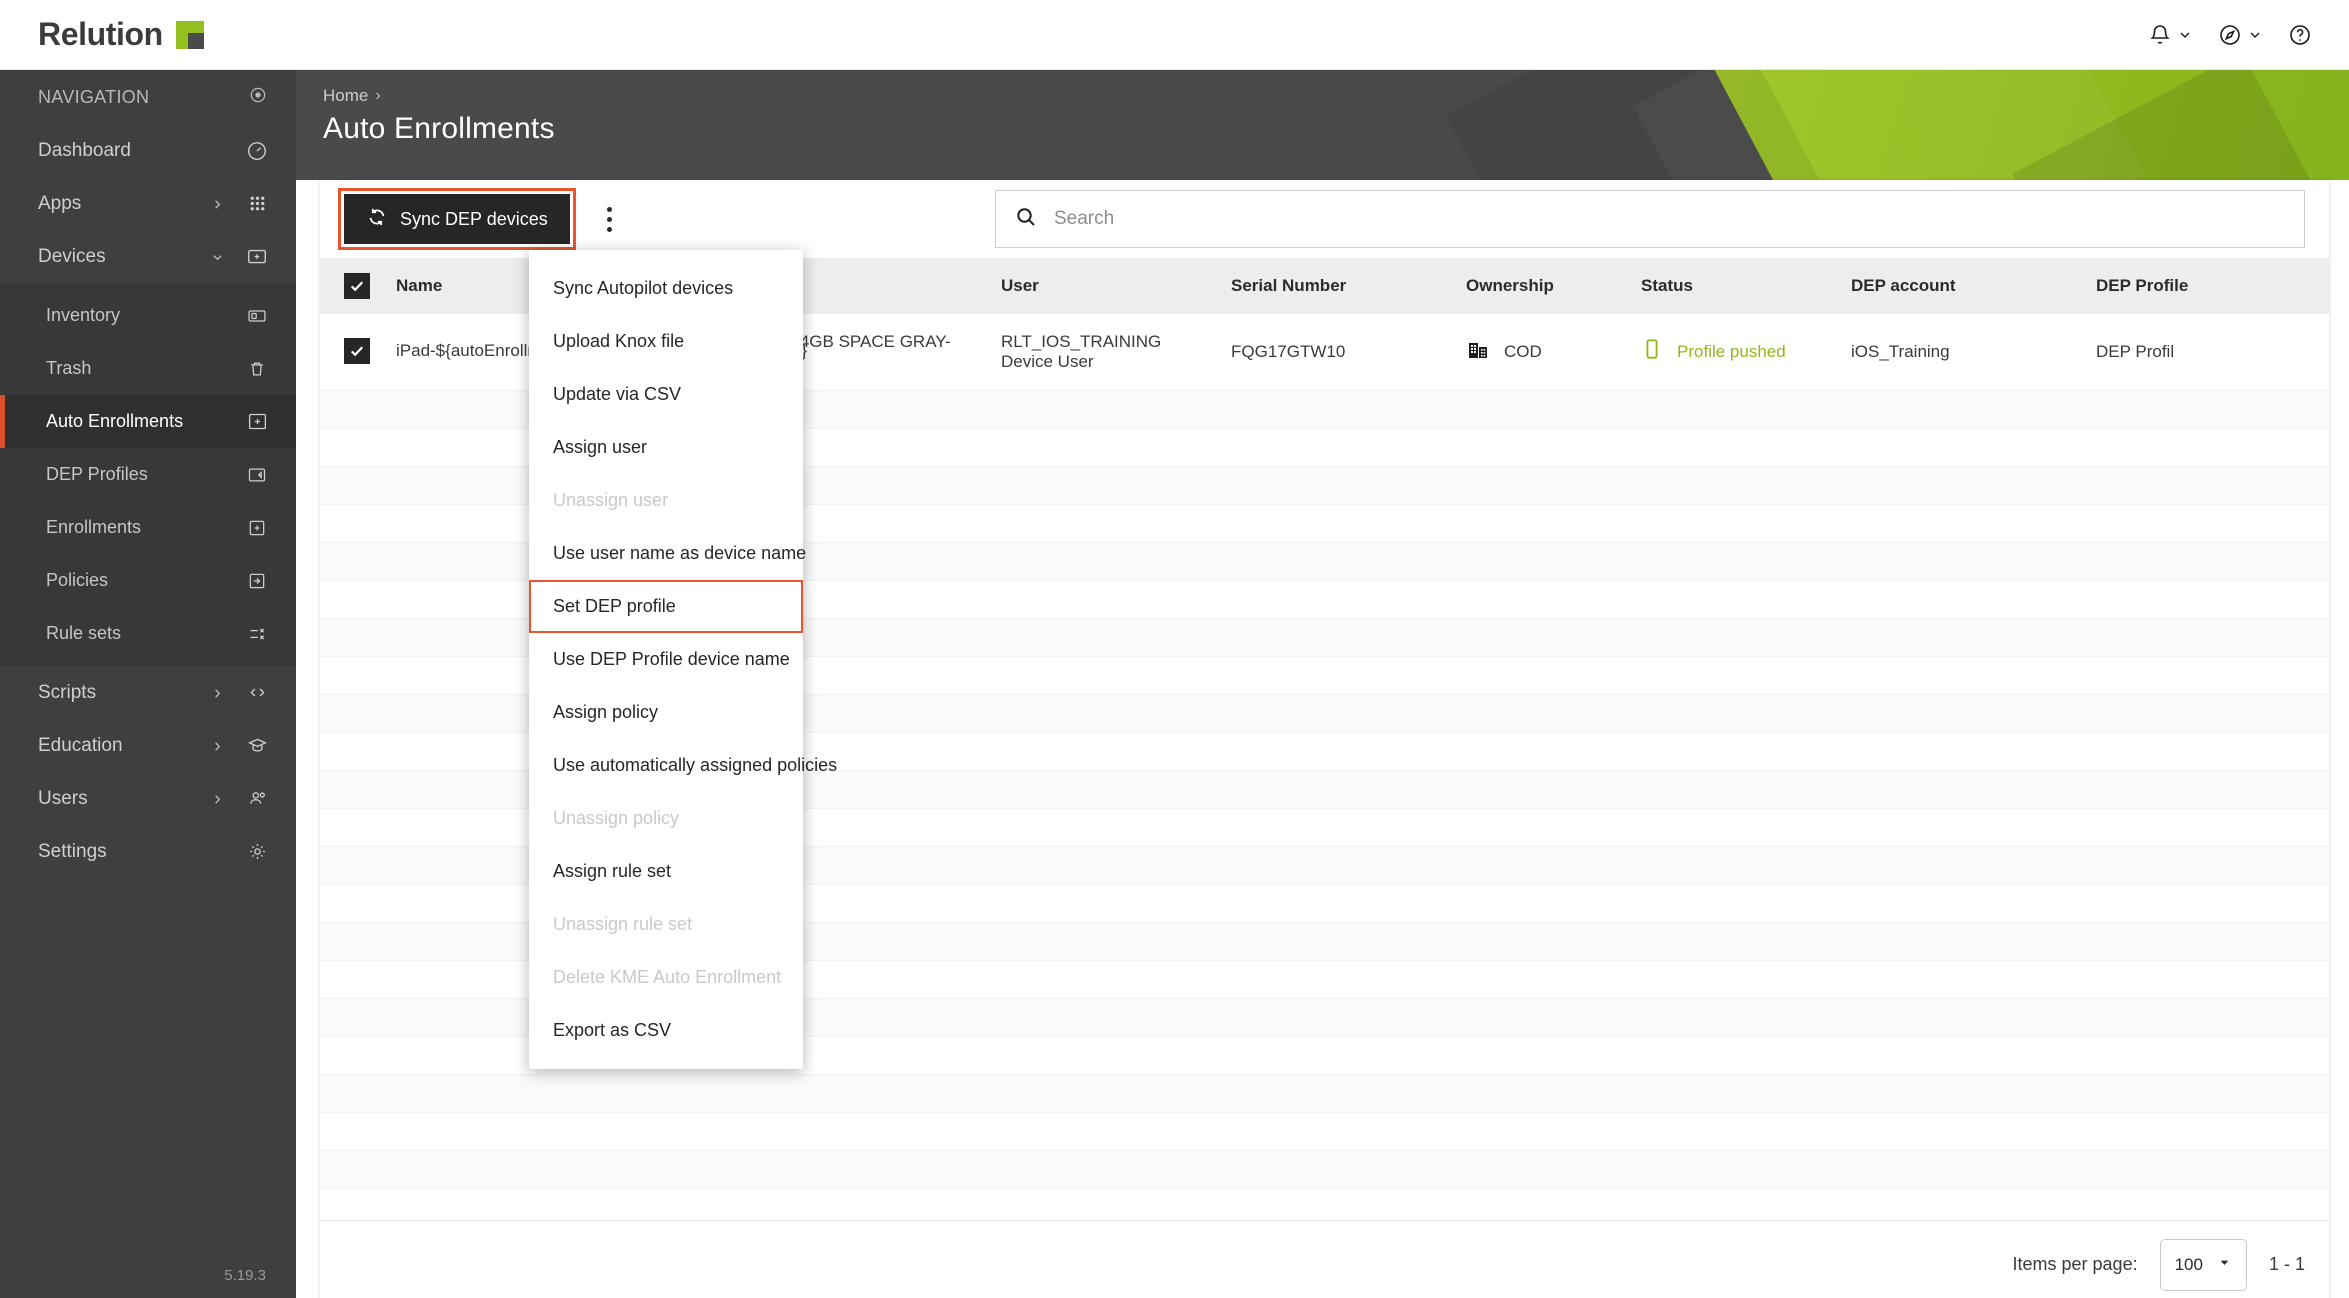  What do you see at coordinates (97, 474) in the screenshot?
I see `sidebar-item-label: DEP Profiles` at bounding box center [97, 474].